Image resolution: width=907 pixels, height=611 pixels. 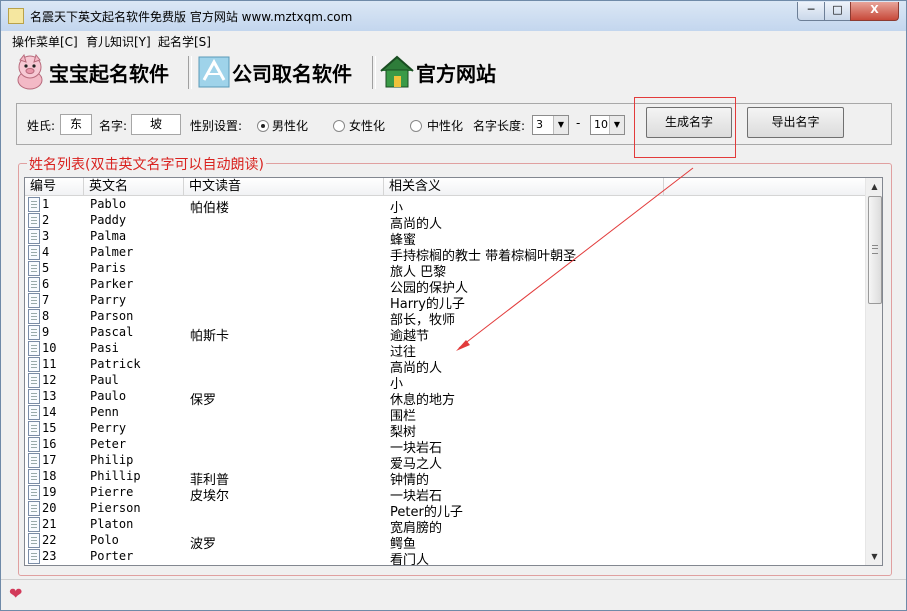 What do you see at coordinates (49, 492) in the screenshot?
I see `row-number: 19` at bounding box center [49, 492].